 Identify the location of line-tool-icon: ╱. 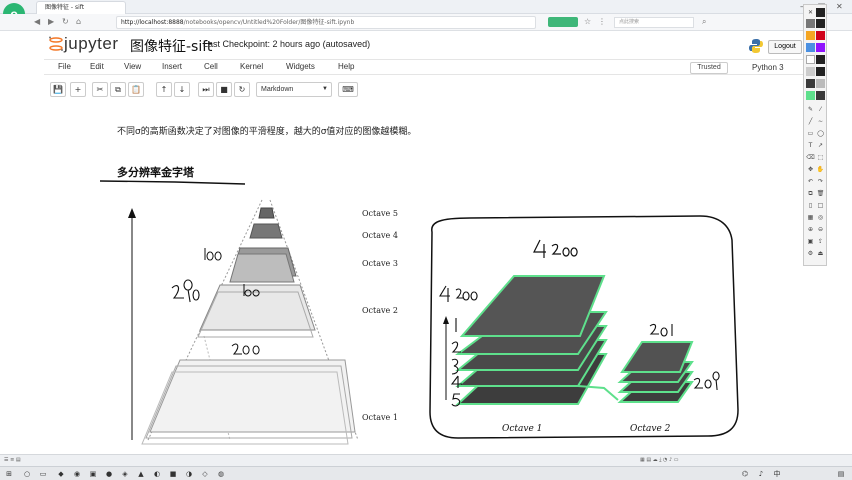
(810, 121).